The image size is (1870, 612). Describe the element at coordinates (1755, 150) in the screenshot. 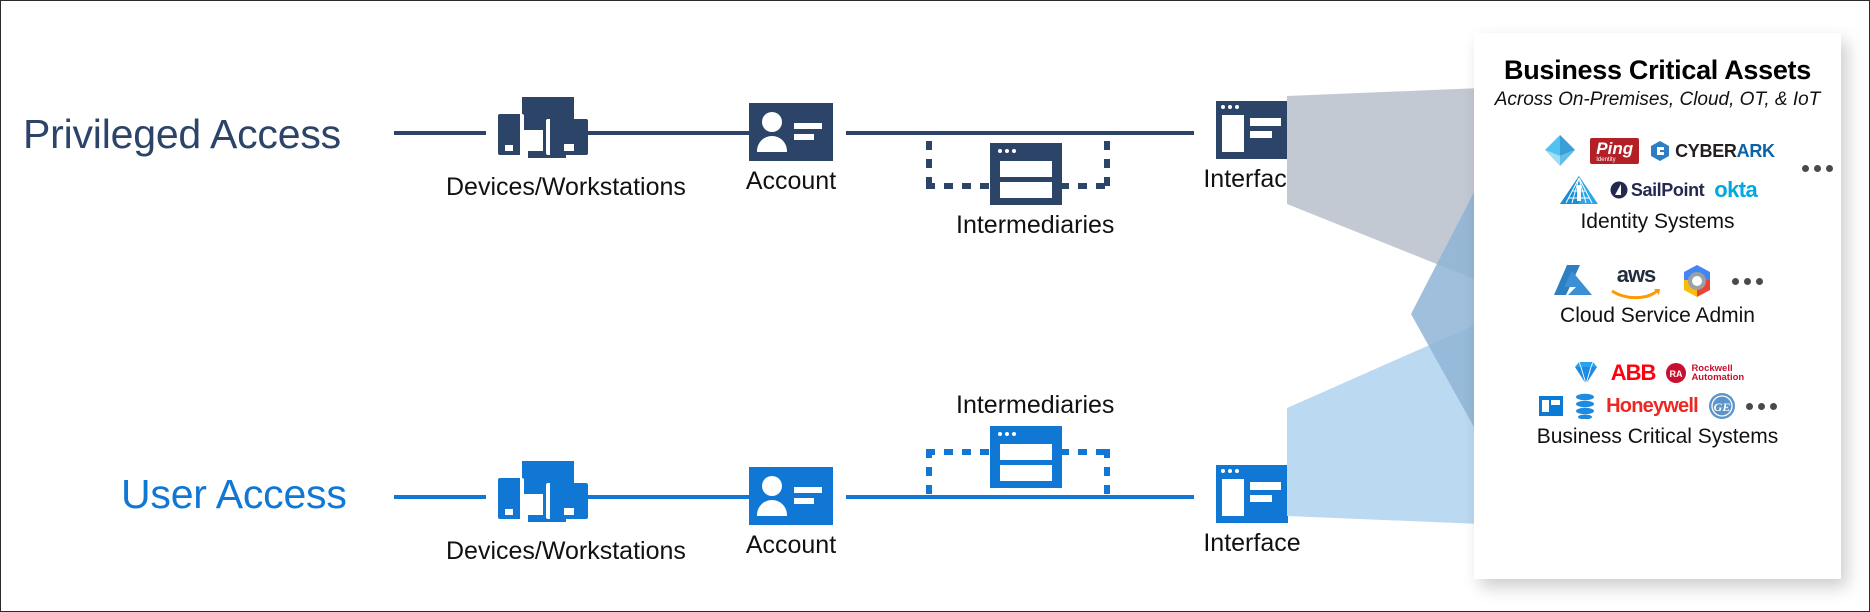

I see `cyberark-word-2: ARK` at that location.